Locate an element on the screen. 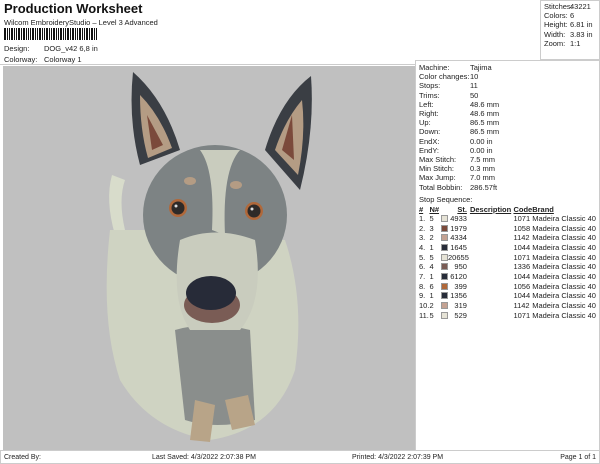  needle-number: 2 is located at coordinates (431, 306).